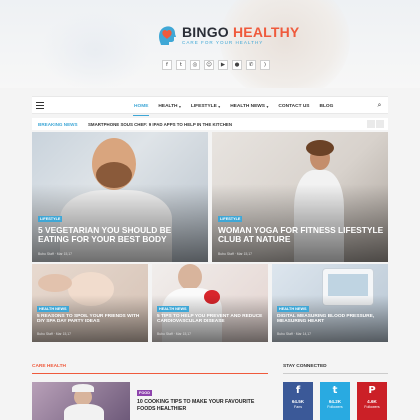  I want to click on breaking-news-label: BREAKING NEWS, so click(58, 124).